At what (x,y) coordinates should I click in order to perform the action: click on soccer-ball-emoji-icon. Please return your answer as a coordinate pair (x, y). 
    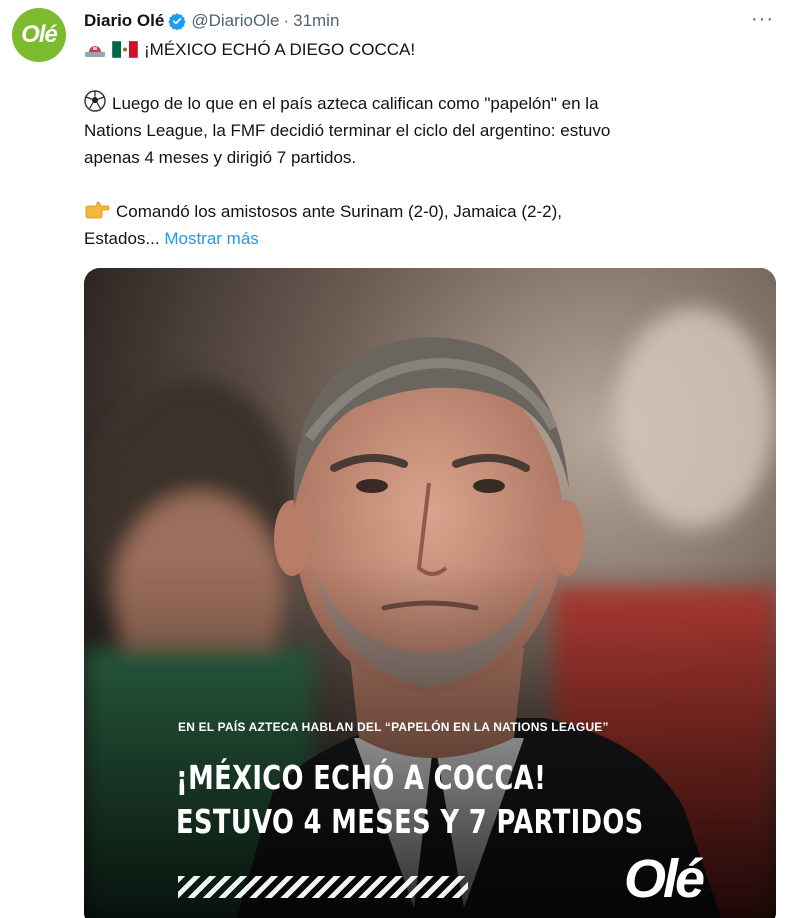
    Looking at the image, I should click on (95, 101).